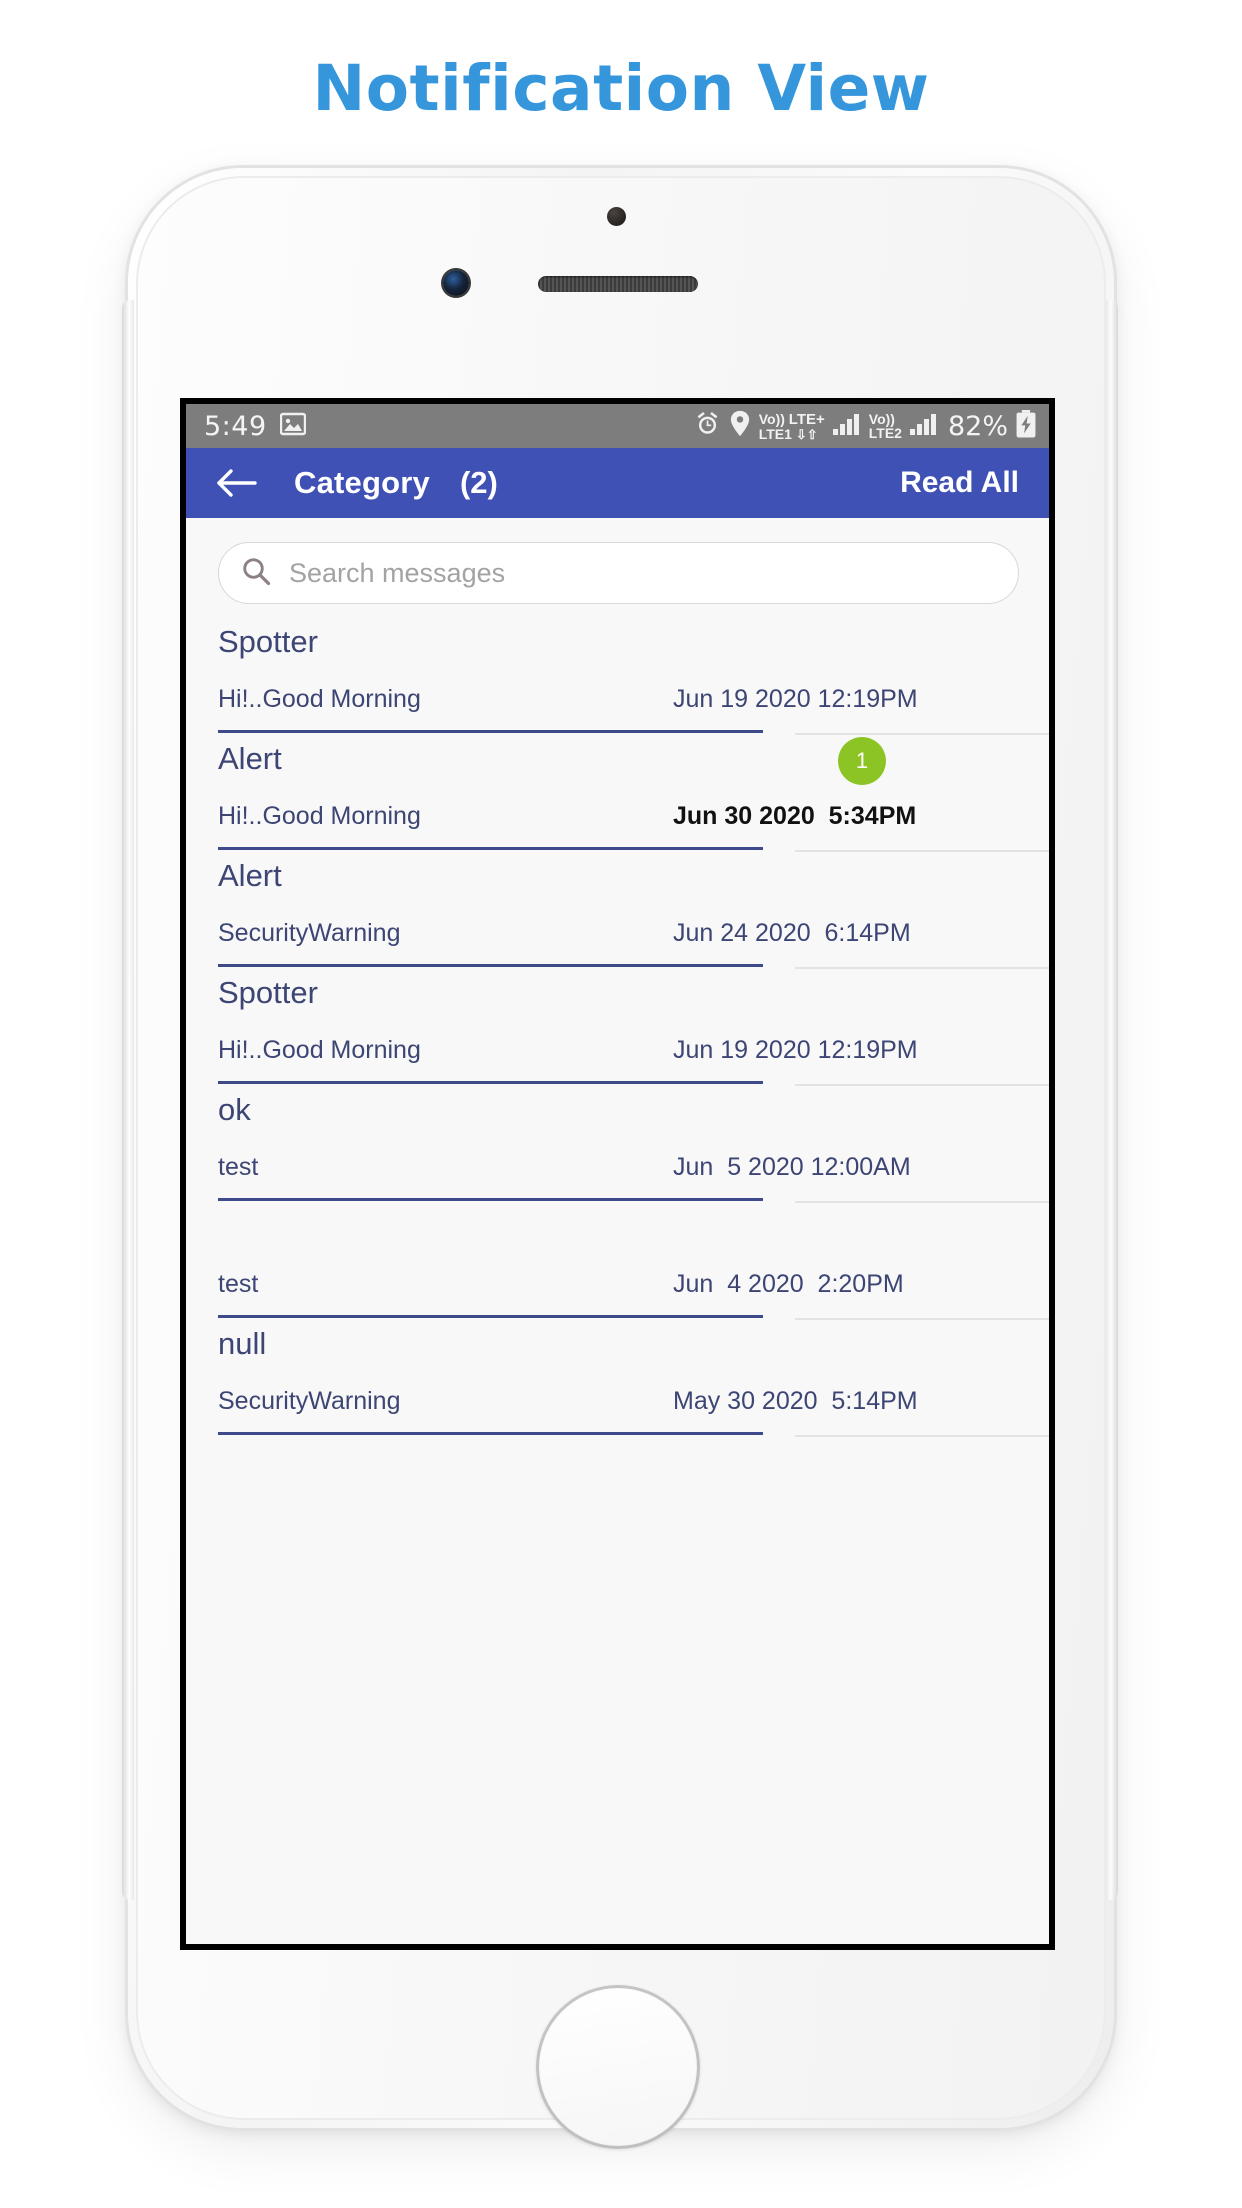 This screenshot has height=2208, width=1242. I want to click on message-title-row: ok, so click(633, 1110).